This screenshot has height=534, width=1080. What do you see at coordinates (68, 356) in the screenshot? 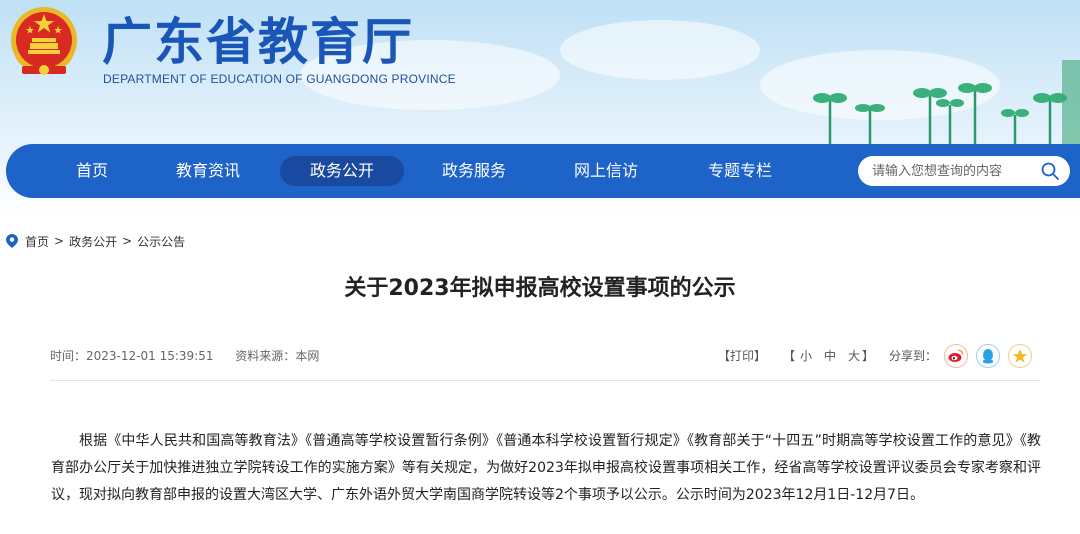
I see `time-label: 时间：` at bounding box center [68, 356].